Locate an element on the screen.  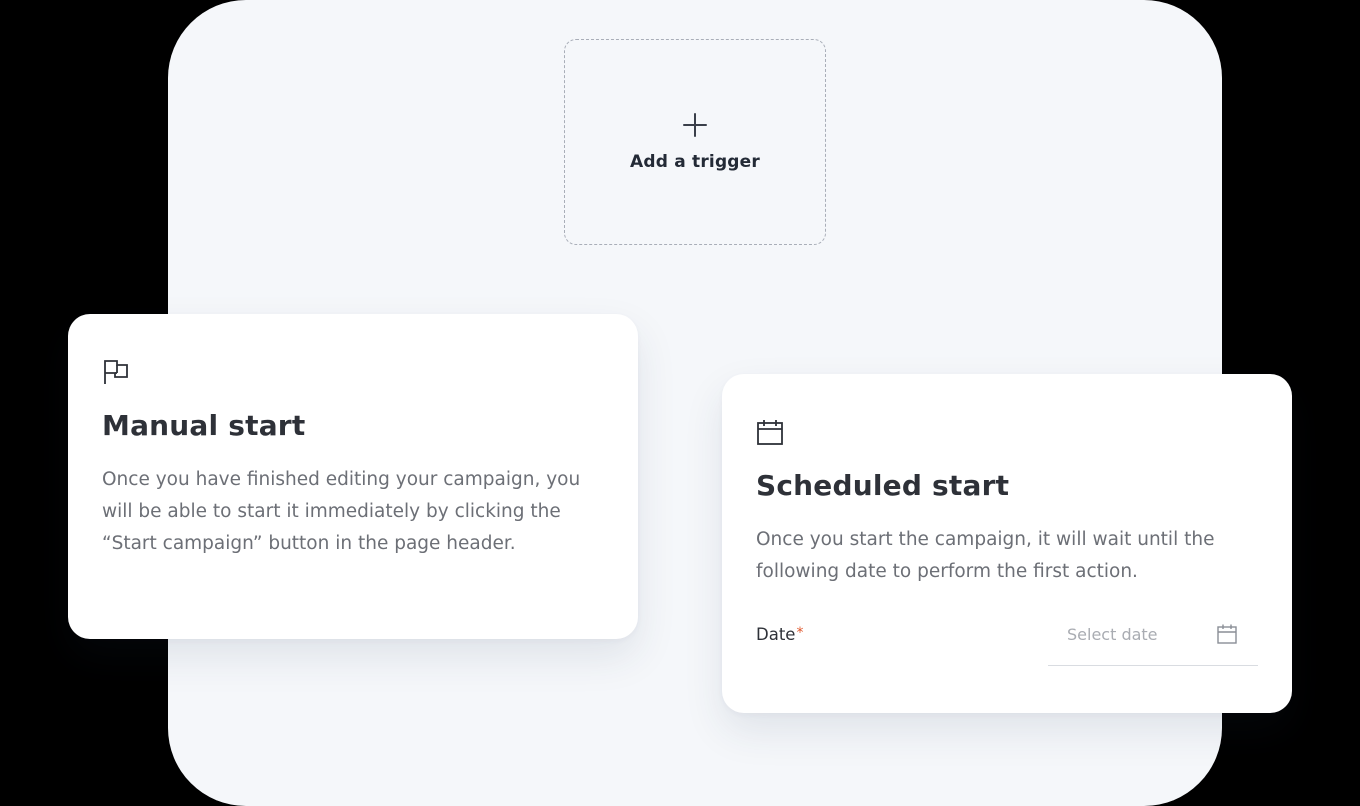
date-label-text: Date is located at coordinates (776, 634).